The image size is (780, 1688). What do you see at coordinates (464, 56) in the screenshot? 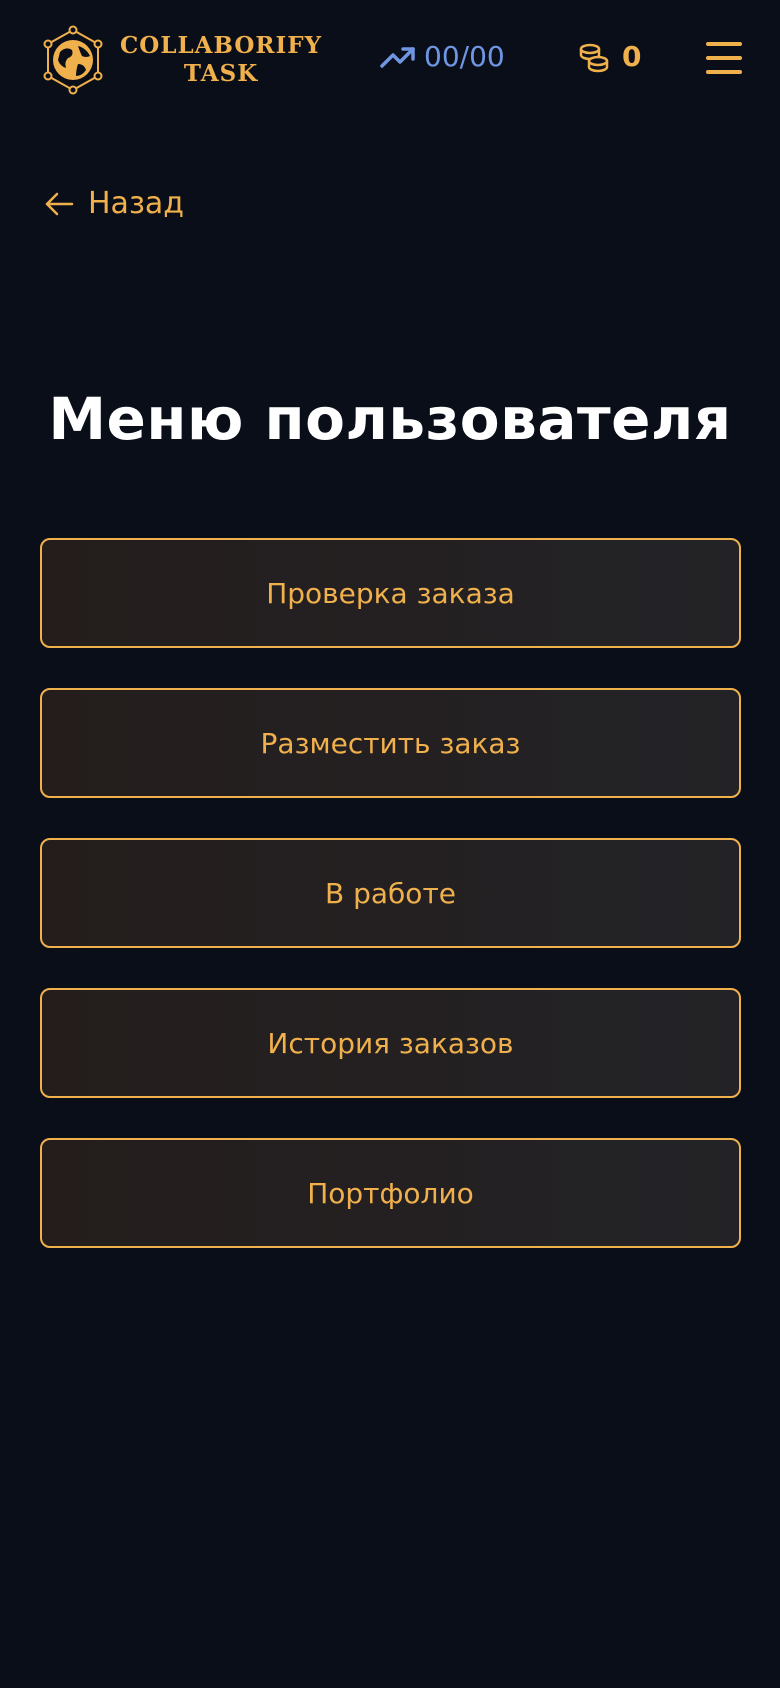
I see `progress-value: 00/00` at bounding box center [464, 56].